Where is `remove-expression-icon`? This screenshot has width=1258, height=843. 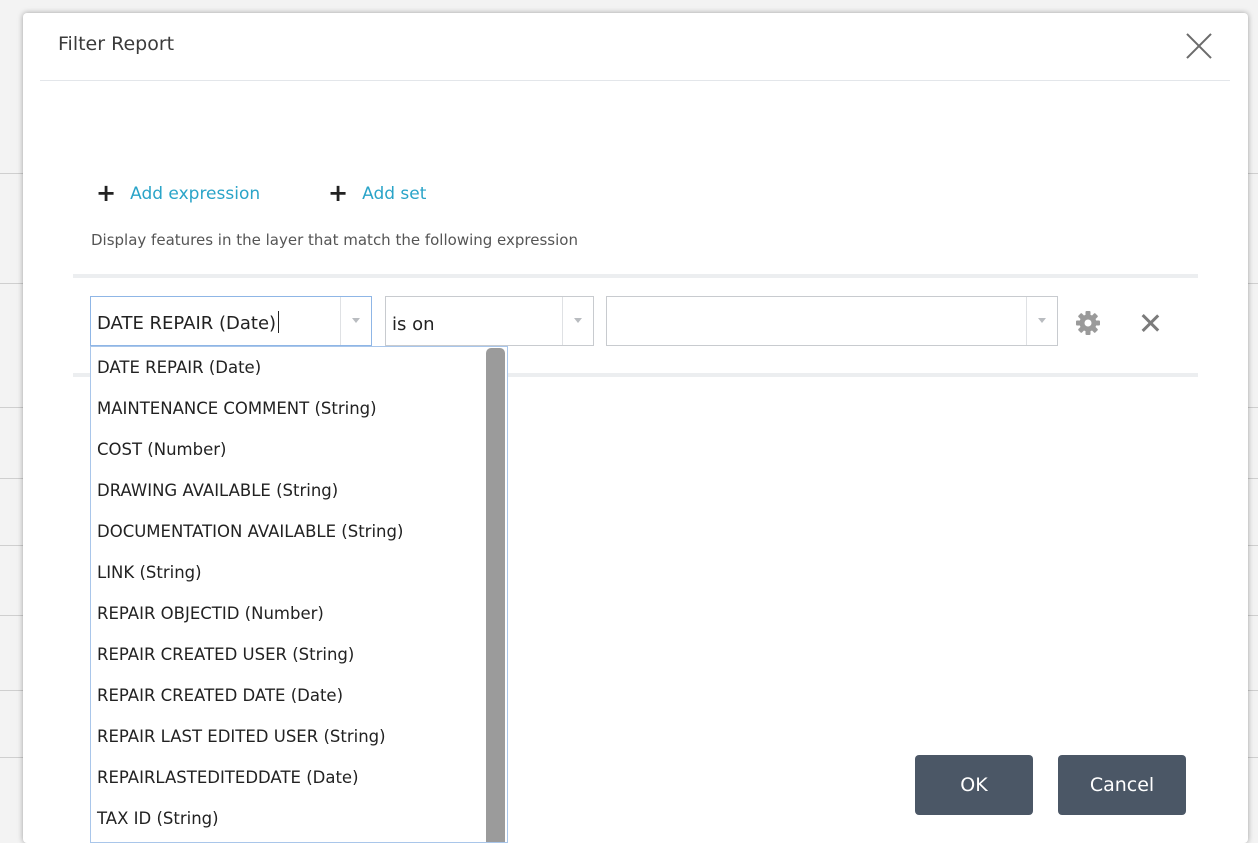
remove-expression-icon is located at coordinates (1150, 323).